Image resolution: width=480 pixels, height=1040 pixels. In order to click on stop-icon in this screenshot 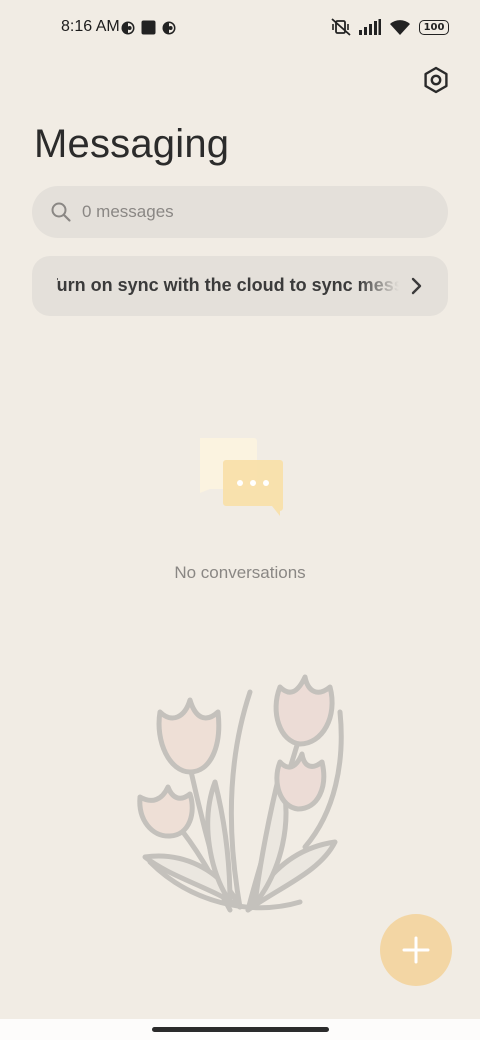, I will do `click(148, 27)`.